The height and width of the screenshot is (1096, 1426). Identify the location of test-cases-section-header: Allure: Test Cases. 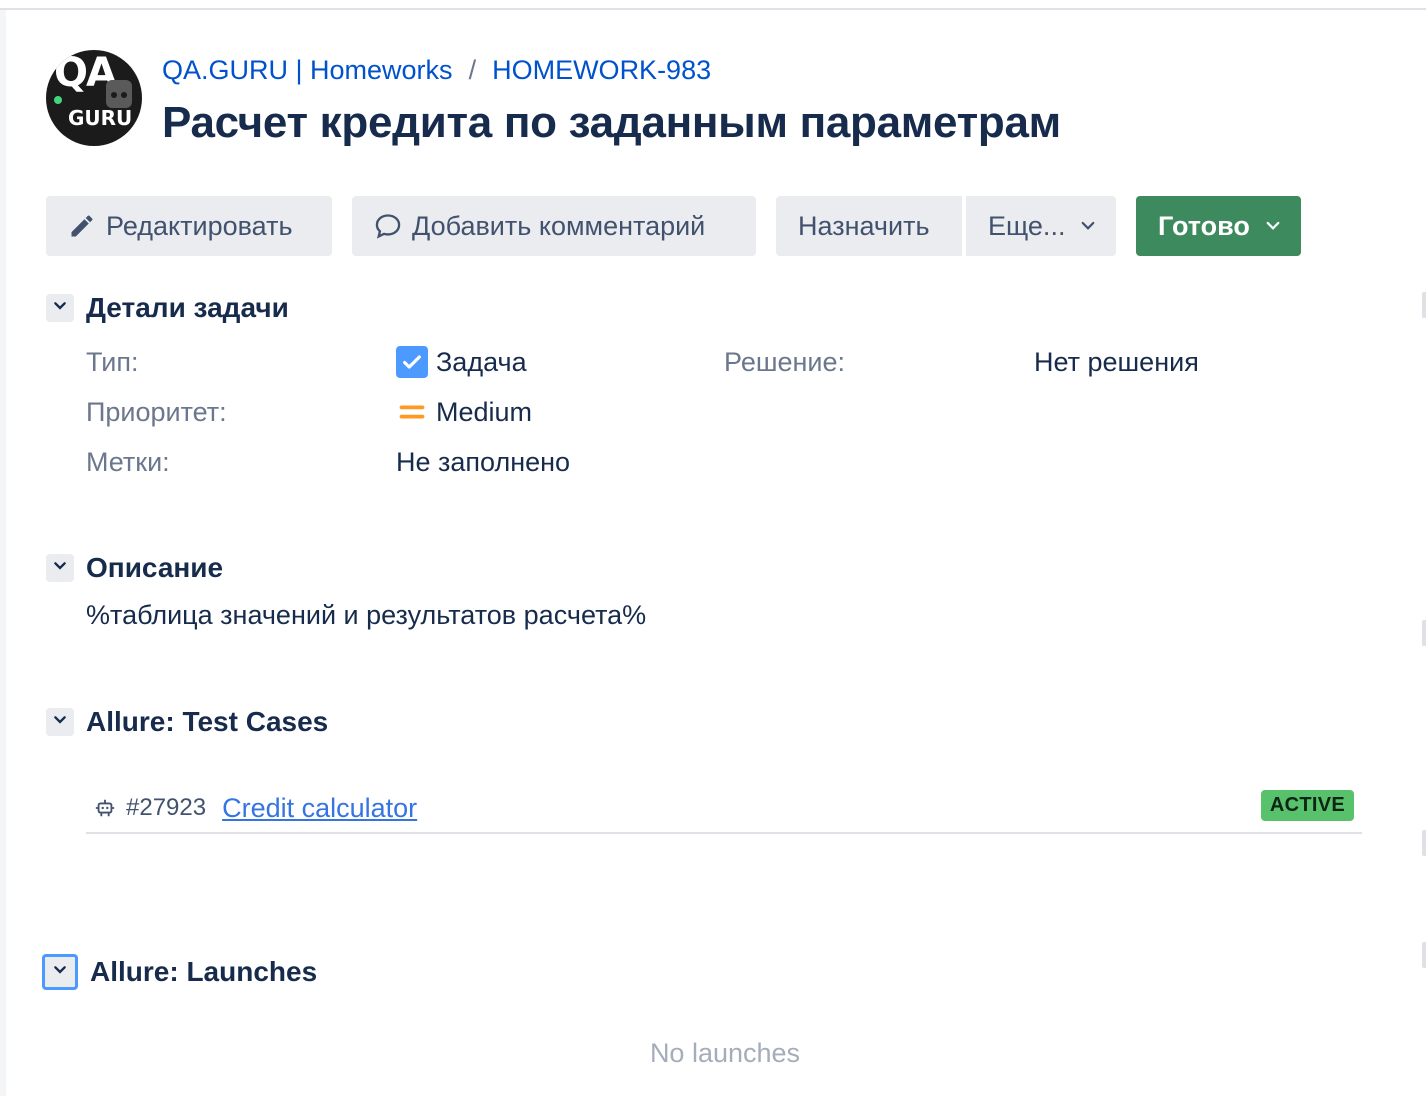
(187, 722).